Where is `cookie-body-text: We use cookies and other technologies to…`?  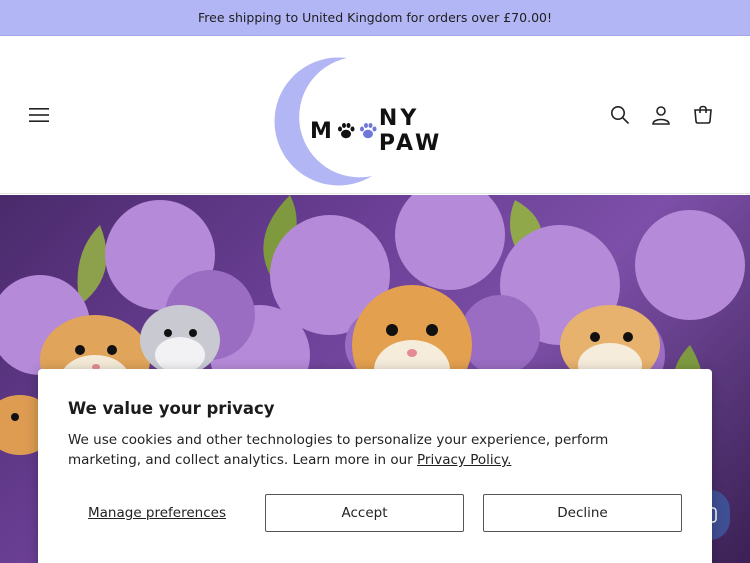
cookie-body-text: We use cookies and other technologies to… is located at coordinates (338, 450).